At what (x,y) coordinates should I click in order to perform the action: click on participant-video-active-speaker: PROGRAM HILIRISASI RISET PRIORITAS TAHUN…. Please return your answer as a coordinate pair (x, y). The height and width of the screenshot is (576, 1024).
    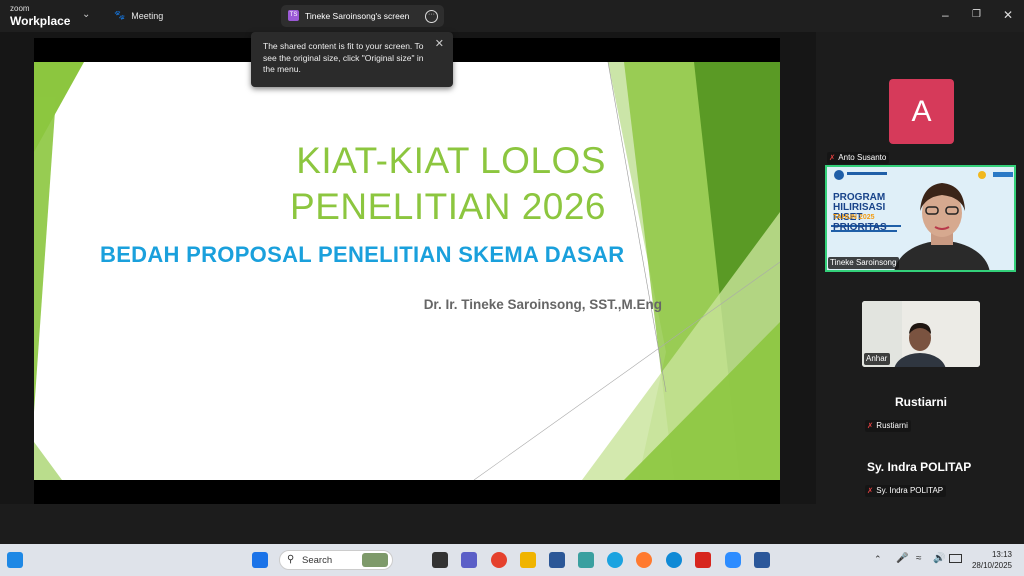
    Looking at the image, I should click on (920, 218).